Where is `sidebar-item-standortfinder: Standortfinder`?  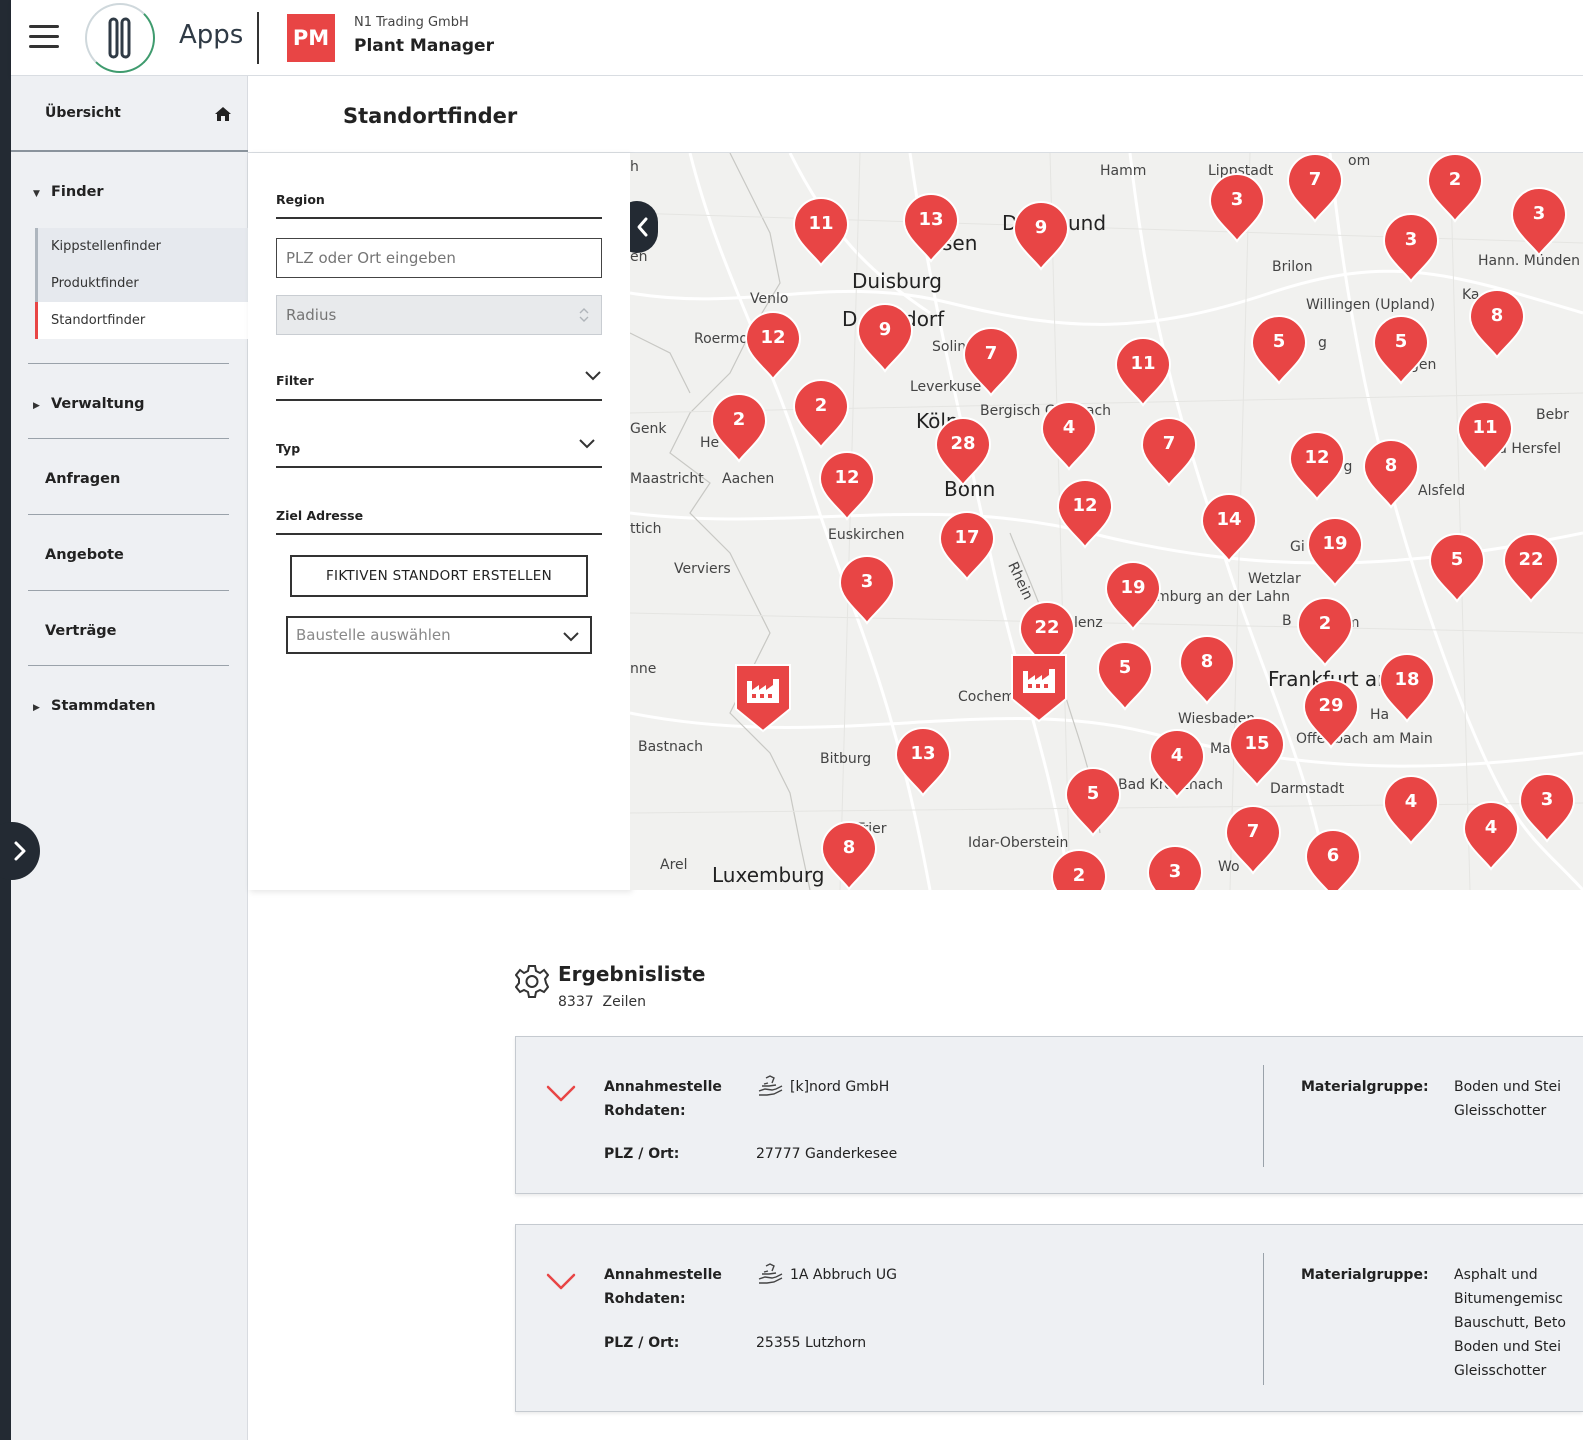
sidebar-item-standortfinder: Standortfinder is located at coordinates (141, 320).